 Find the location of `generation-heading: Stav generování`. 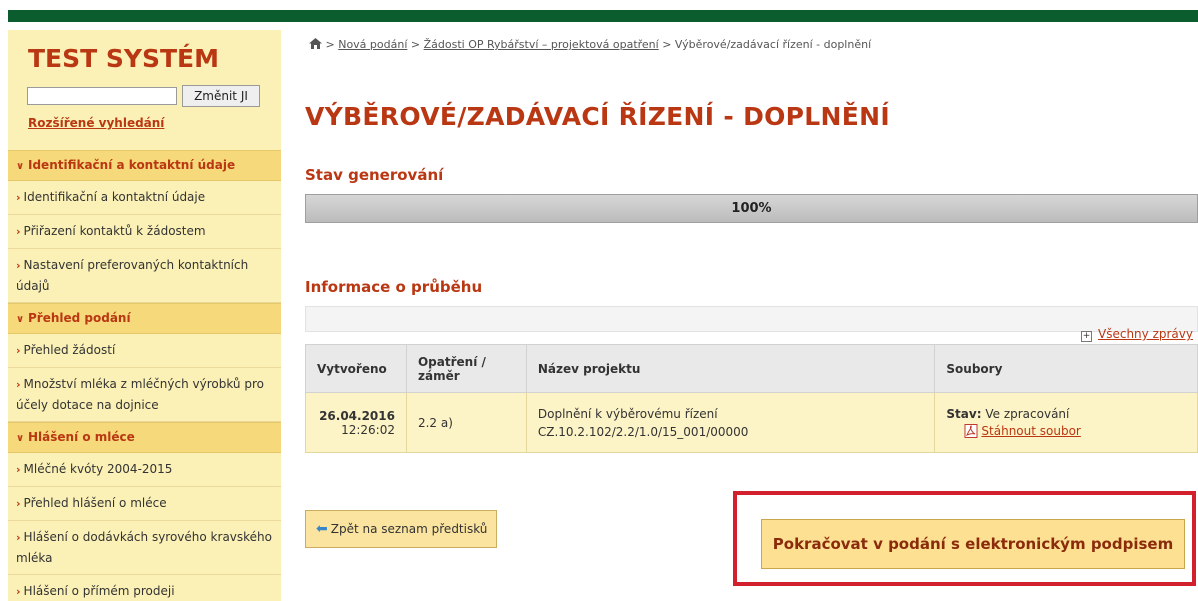

generation-heading: Stav generování is located at coordinates (374, 175).